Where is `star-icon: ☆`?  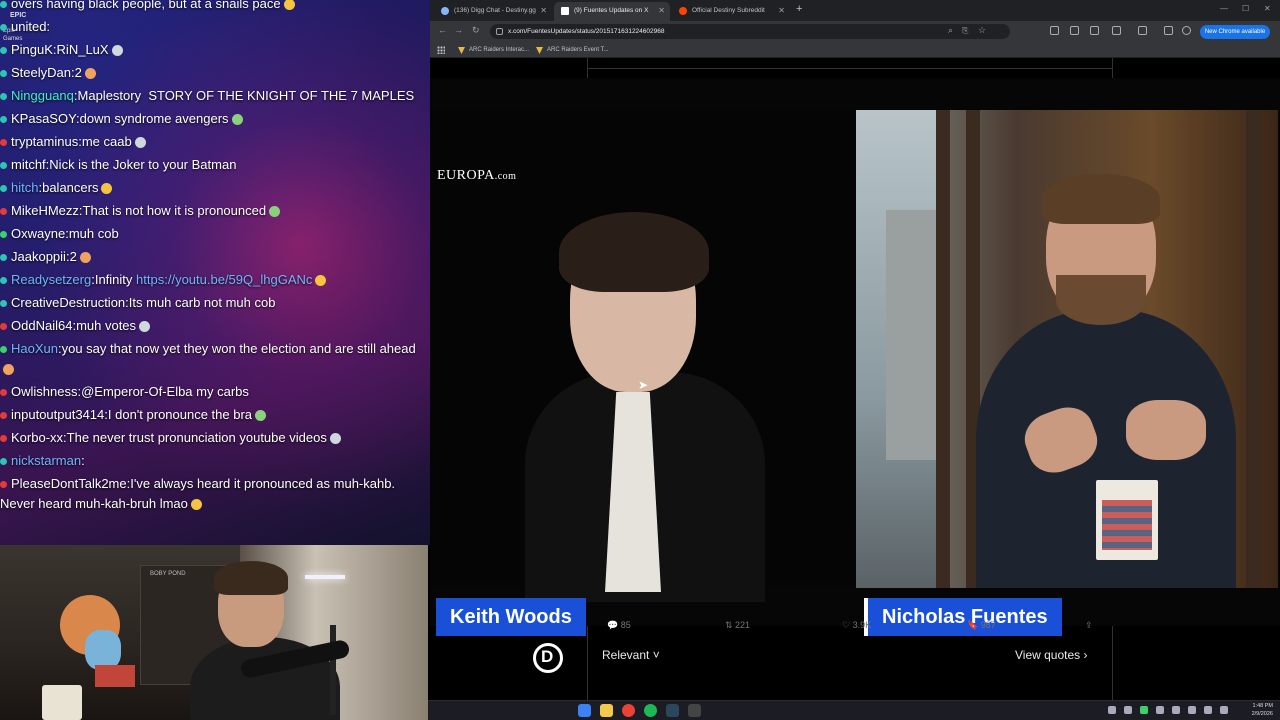 star-icon: ☆ is located at coordinates (982, 30).